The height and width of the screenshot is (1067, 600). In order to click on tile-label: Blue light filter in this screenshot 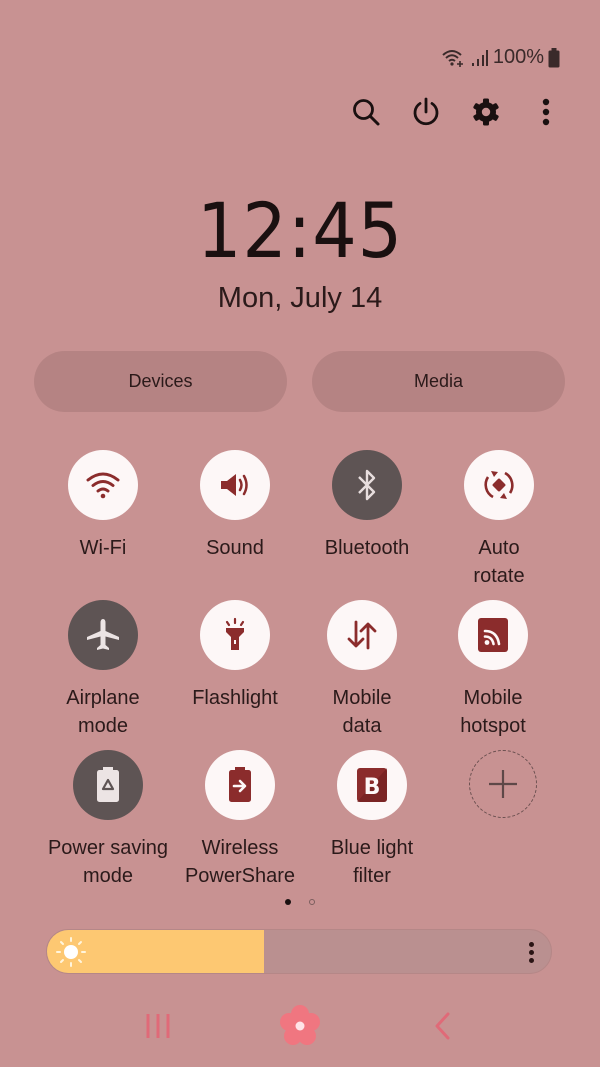, I will do `click(372, 862)`.